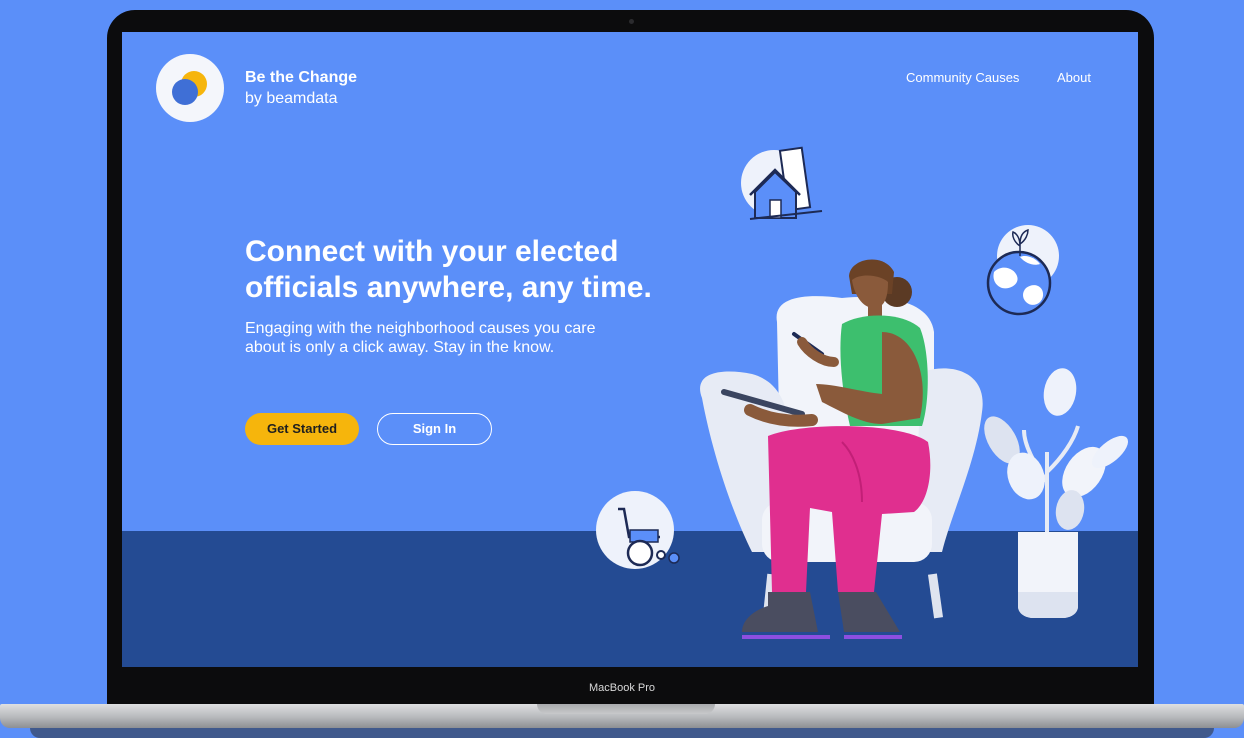  What do you see at coordinates (638, 530) in the screenshot?
I see `wheelchair-icon` at bounding box center [638, 530].